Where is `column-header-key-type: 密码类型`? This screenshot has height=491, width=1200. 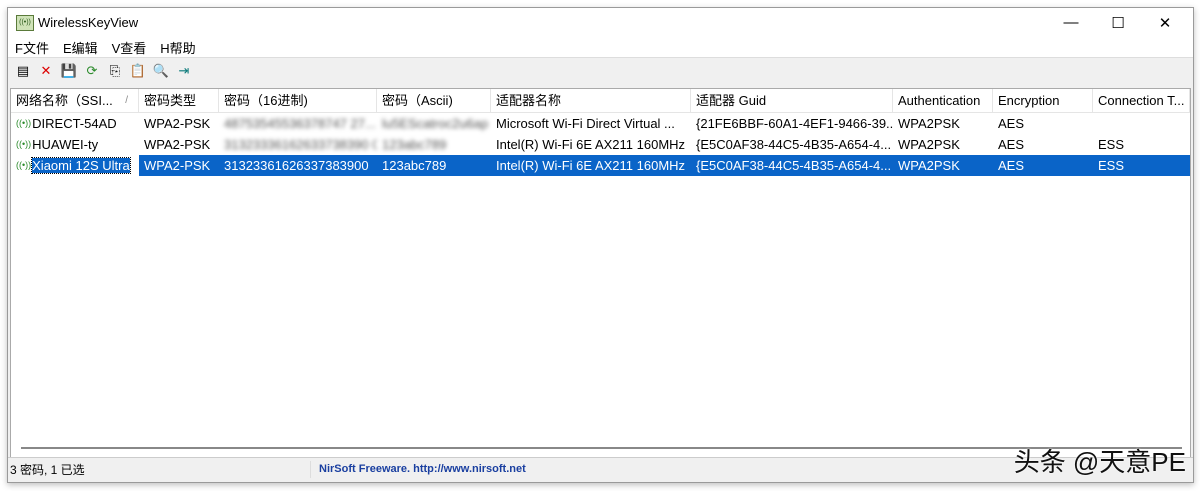 column-header-key-type: 密码类型 is located at coordinates (179, 100).